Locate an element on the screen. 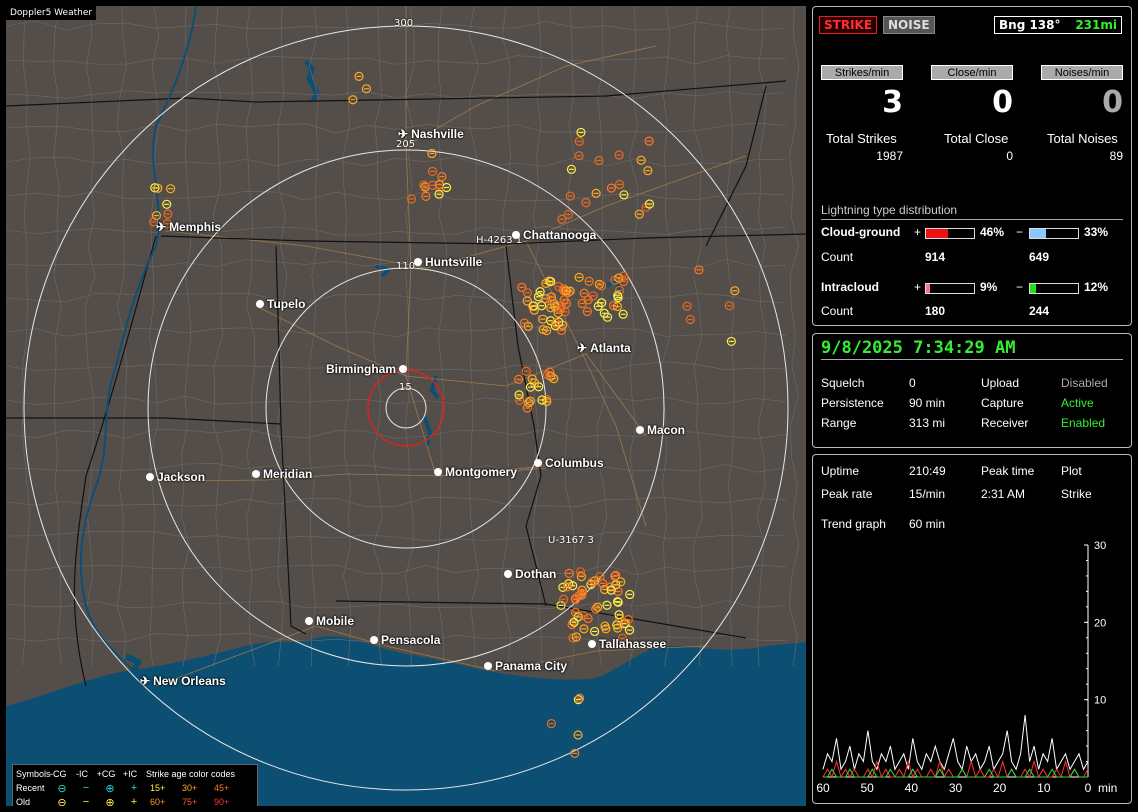 Image resolution: width=1138 pixels, height=812 pixels. cg-plus-sign: + is located at coordinates (918, 232).